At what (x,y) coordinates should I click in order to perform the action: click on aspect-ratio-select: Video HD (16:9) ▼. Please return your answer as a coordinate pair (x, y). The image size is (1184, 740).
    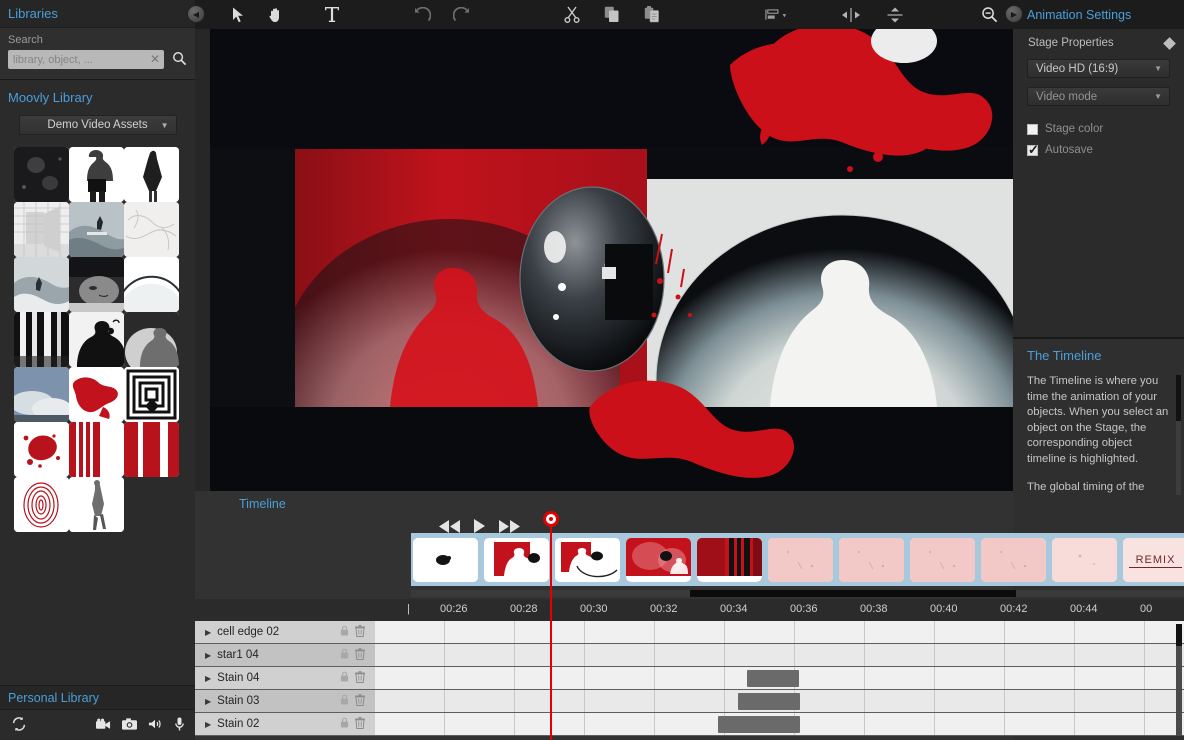
    Looking at the image, I should click on (1098, 68).